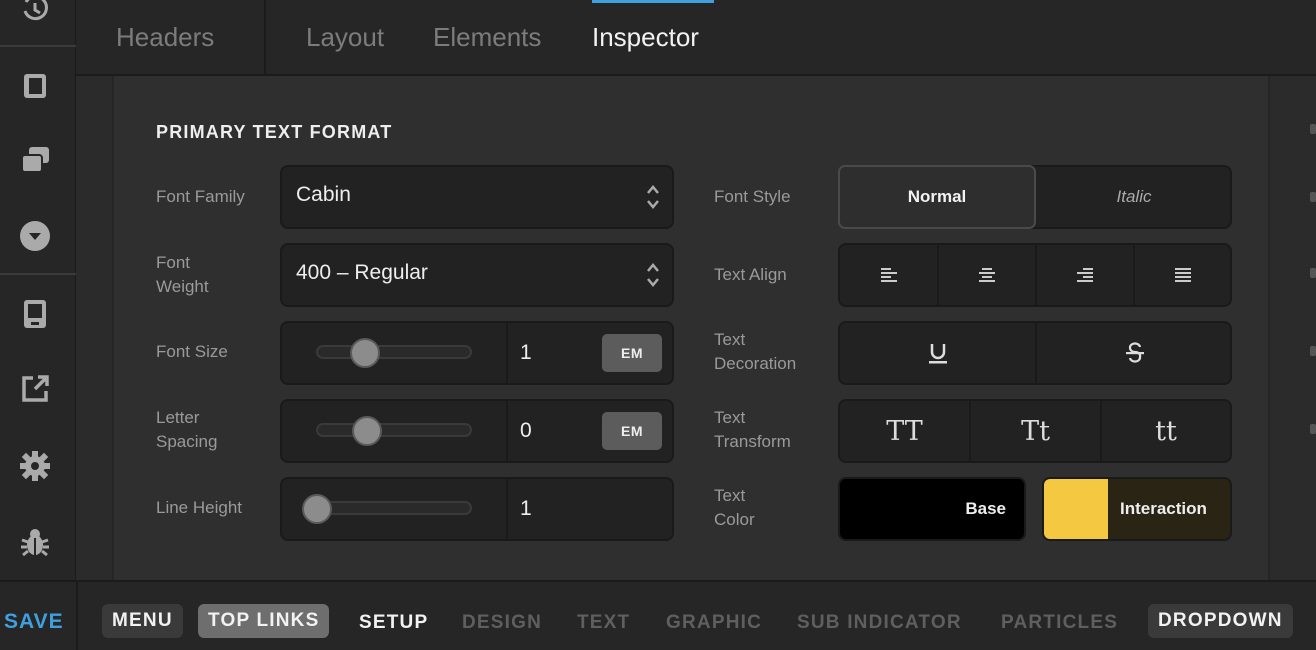 Image resolution: width=1316 pixels, height=650 pixels. Describe the element at coordinates (632, 431) in the screenshot. I see `letter-spacing-unit-button: EM` at that location.